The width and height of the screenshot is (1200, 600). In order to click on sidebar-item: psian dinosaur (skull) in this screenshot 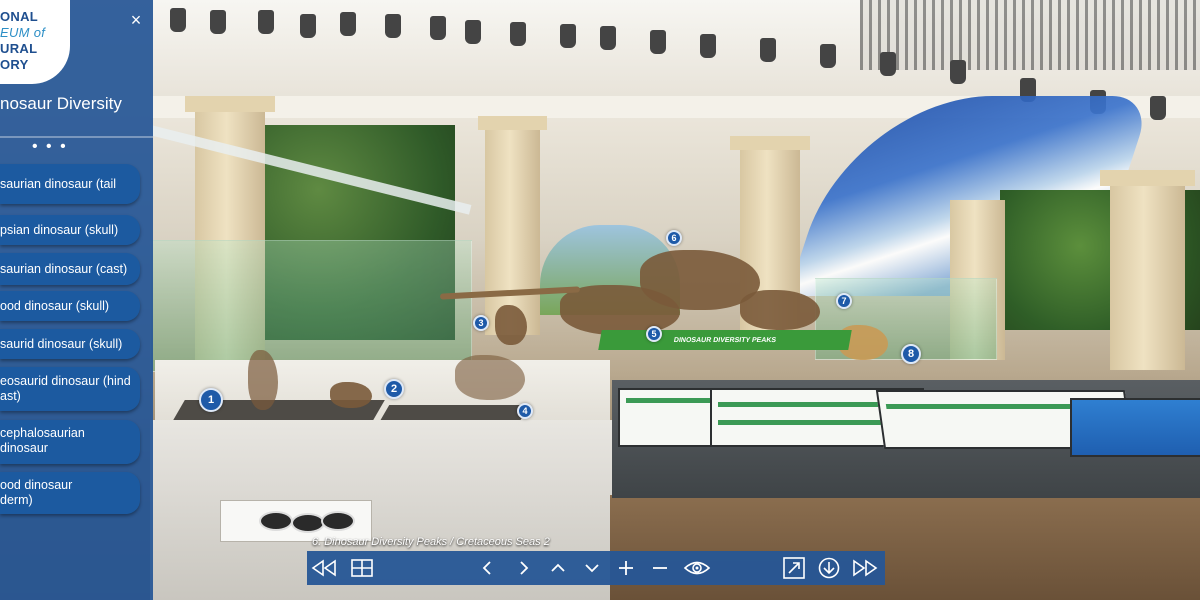, I will do `click(70, 230)`.